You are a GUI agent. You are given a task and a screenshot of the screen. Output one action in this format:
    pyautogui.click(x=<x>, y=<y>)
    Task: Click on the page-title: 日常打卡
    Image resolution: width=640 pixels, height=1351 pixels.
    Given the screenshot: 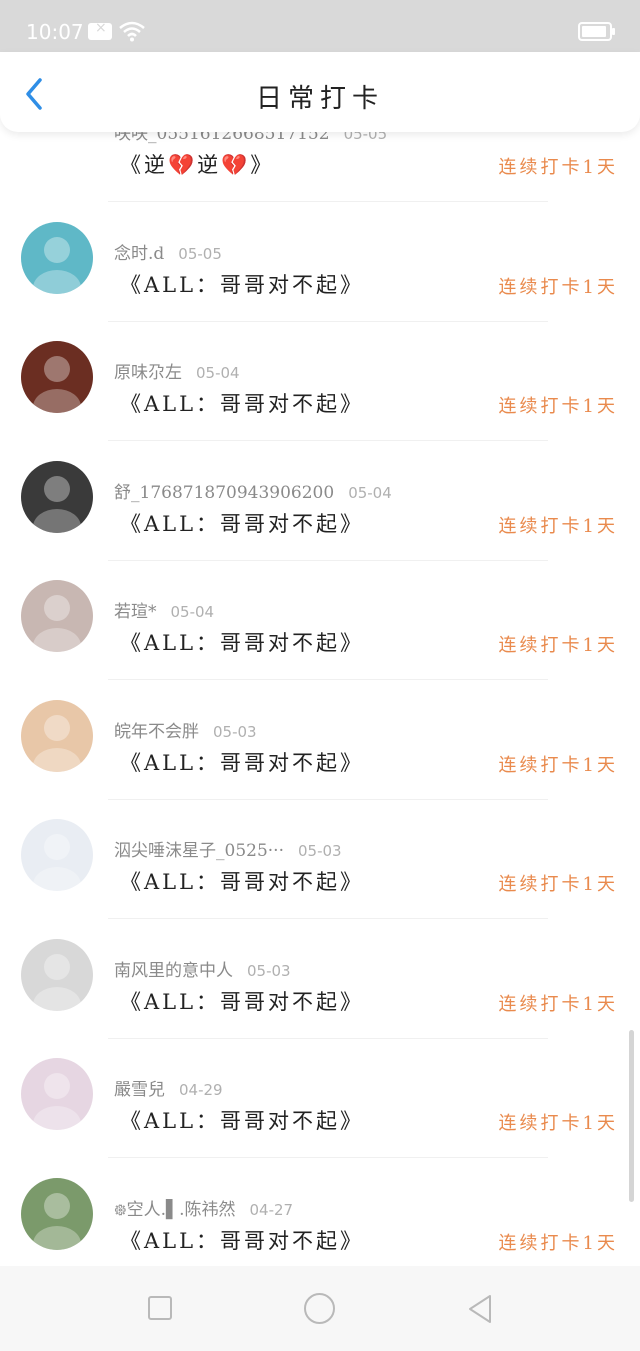 What is the action you would take?
    pyautogui.click(x=319, y=99)
    